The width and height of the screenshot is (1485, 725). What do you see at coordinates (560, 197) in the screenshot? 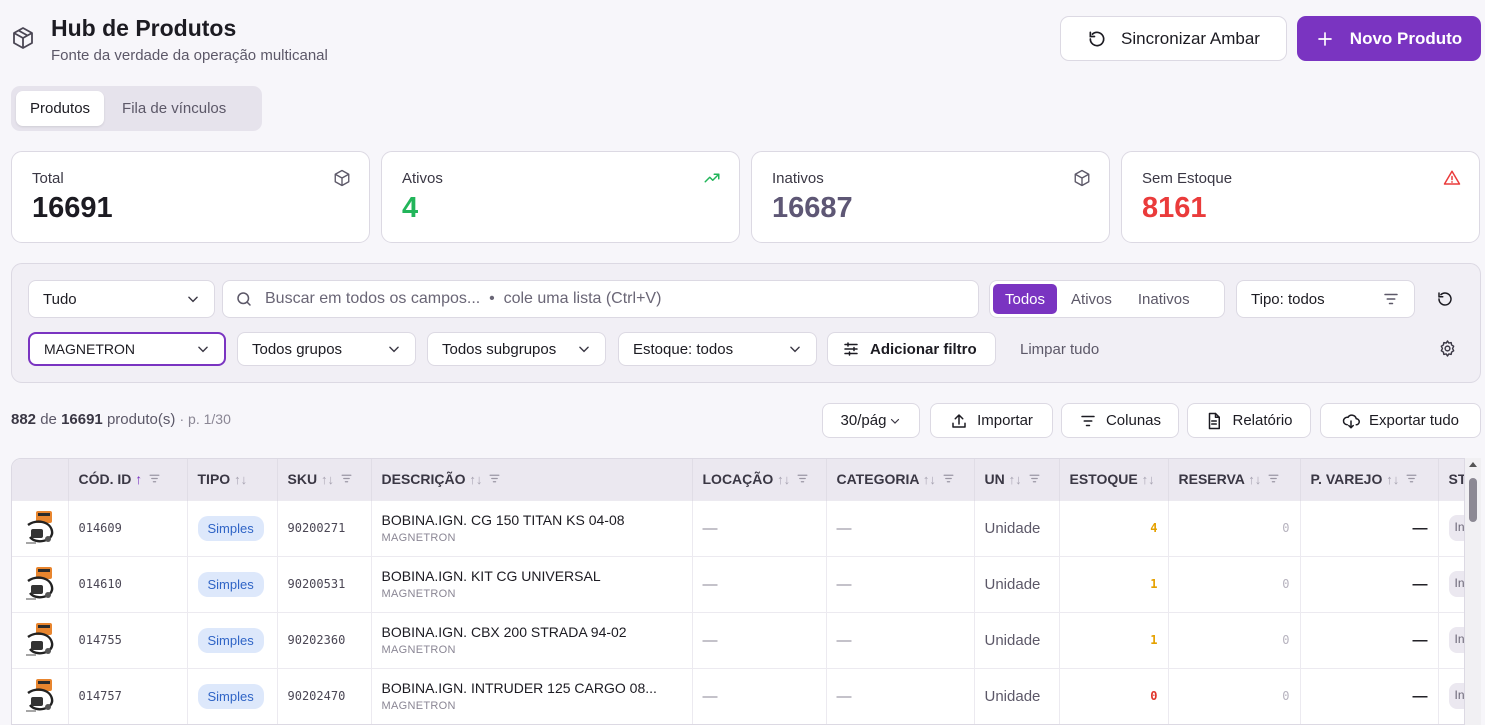
I see `stat-card-ativos: Ativos 4` at bounding box center [560, 197].